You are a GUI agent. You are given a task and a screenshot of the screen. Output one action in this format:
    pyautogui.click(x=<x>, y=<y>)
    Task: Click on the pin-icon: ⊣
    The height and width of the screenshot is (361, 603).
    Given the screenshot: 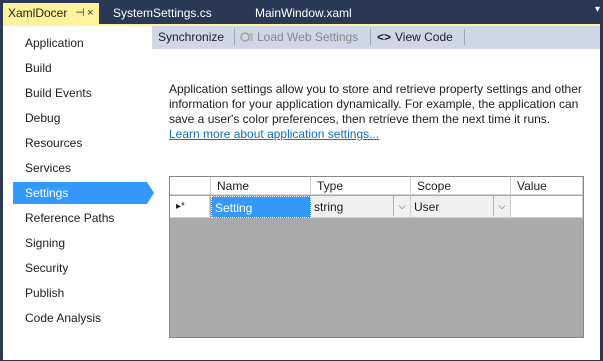 What is the action you would take?
    pyautogui.click(x=80, y=13)
    